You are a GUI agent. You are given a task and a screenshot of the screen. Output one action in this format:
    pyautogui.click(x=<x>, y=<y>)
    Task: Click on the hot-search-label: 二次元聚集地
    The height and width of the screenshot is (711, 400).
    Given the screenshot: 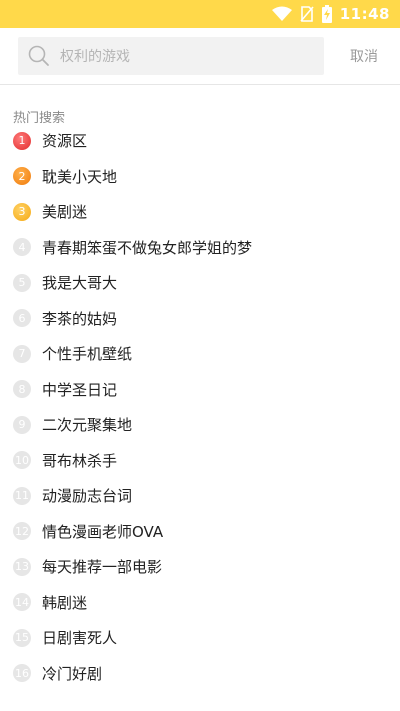 What is the action you would take?
    pyautogui.click(x=87, y=425)
    